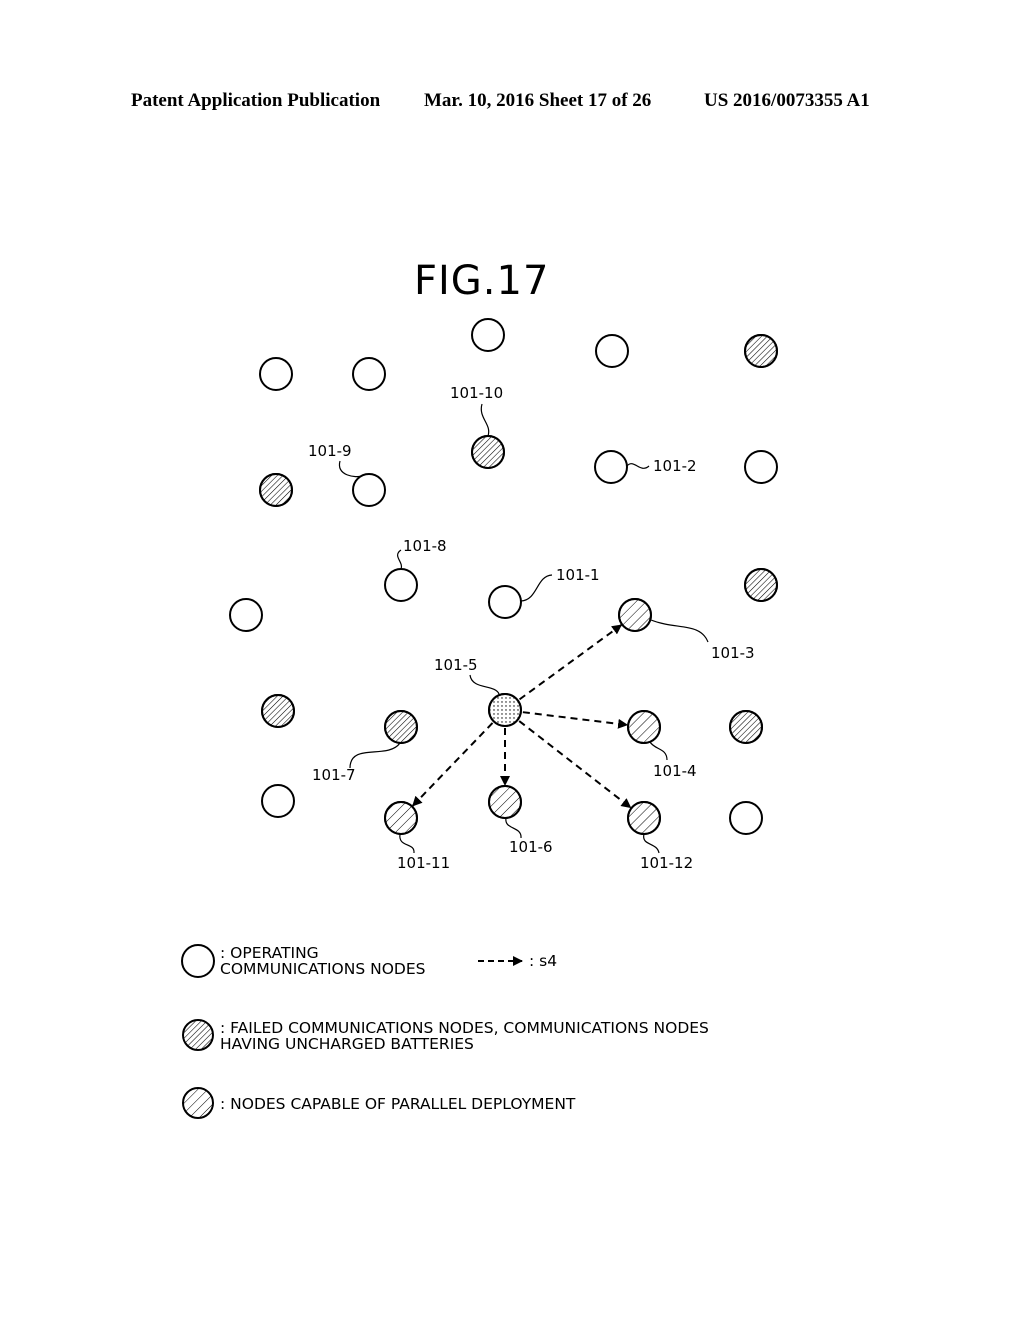  What do you see at coordinates (543, 961) in the screenshot?
I see `legend-arrow-text: : s4` at bounding box center [543, 961].